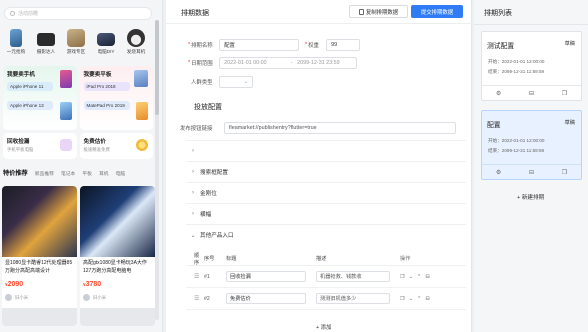 The image size is (588, 332). I want to click on scrollbar-thumb, so click(157, 67).